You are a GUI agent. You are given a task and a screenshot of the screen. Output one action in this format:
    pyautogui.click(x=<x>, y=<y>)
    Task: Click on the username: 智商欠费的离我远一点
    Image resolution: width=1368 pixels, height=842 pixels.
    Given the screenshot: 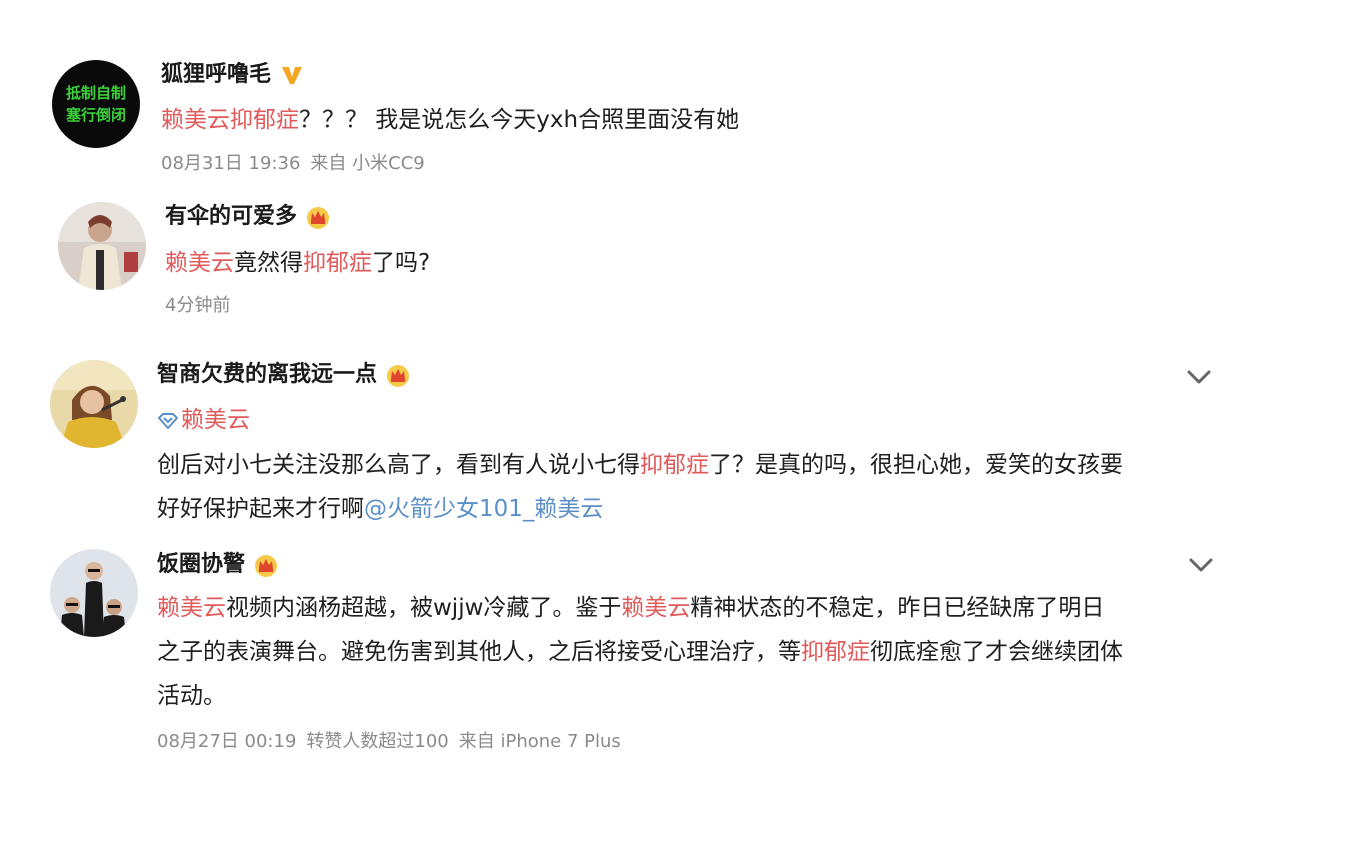 What is the action you would take?
    pyautogui.click(x=284, y=375)
    